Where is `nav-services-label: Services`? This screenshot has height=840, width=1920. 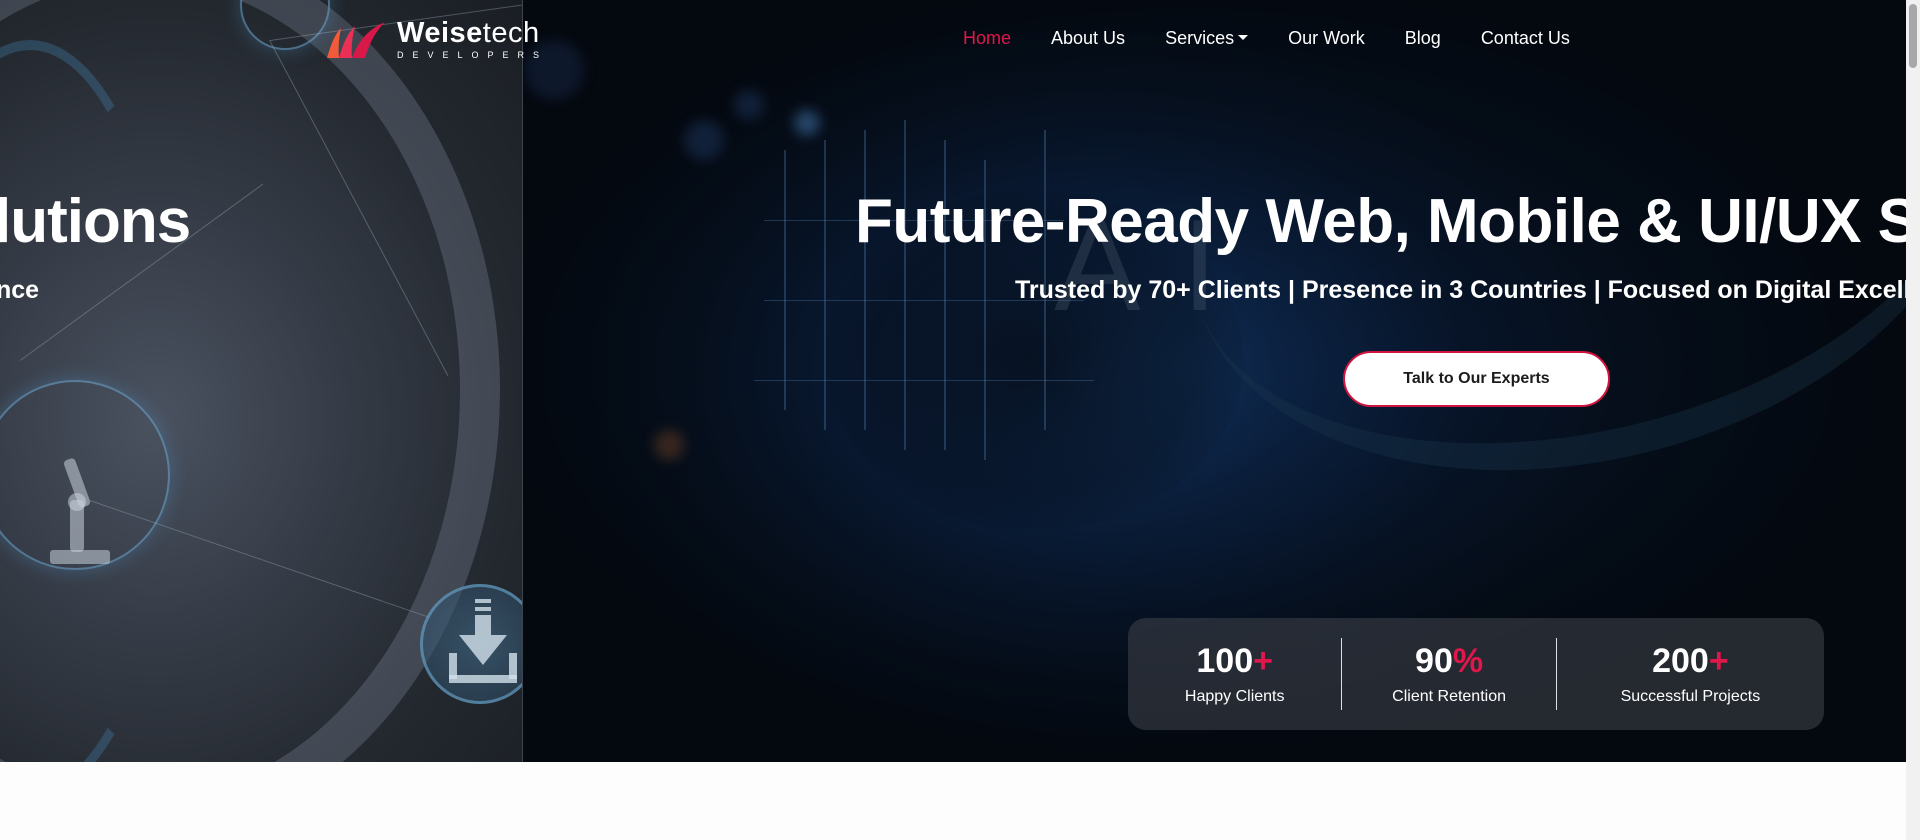 nav-services-label: Services is located at coordinates (1200, 38).